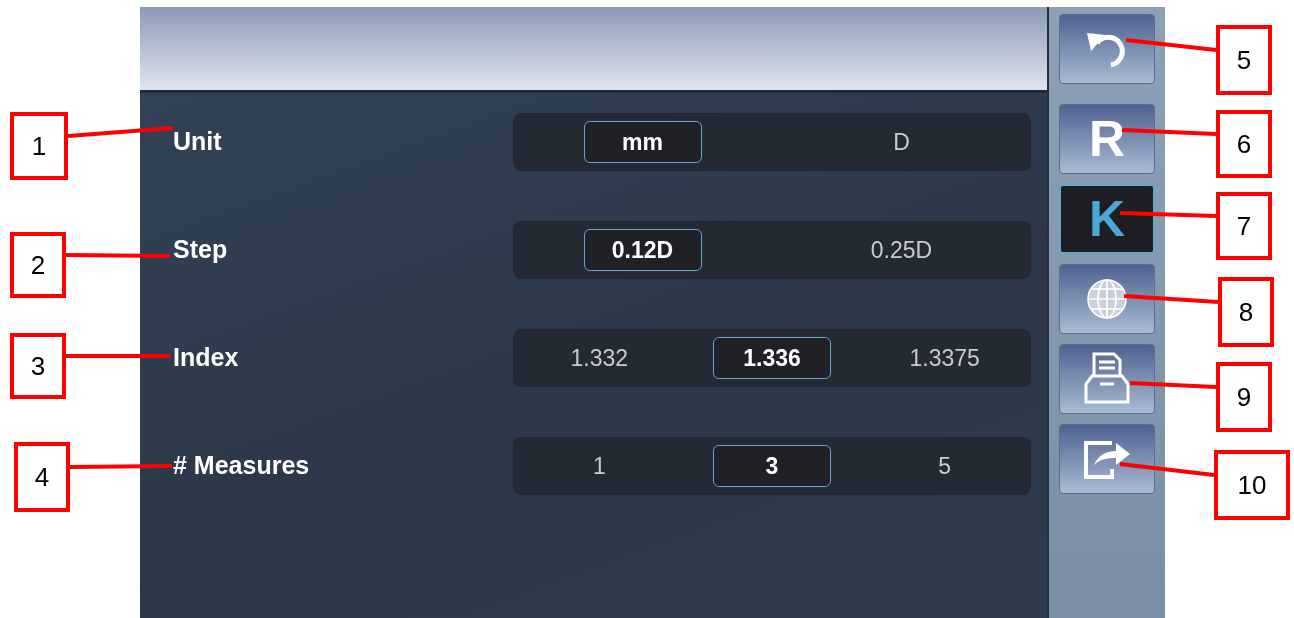  Describe the element at coordinates (1244, 144) in the screenshot. I see `callout-box: 6` at that location.